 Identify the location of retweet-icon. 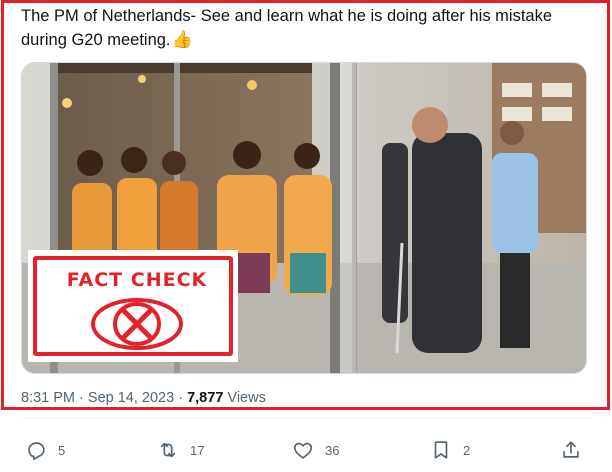
(168, 450).